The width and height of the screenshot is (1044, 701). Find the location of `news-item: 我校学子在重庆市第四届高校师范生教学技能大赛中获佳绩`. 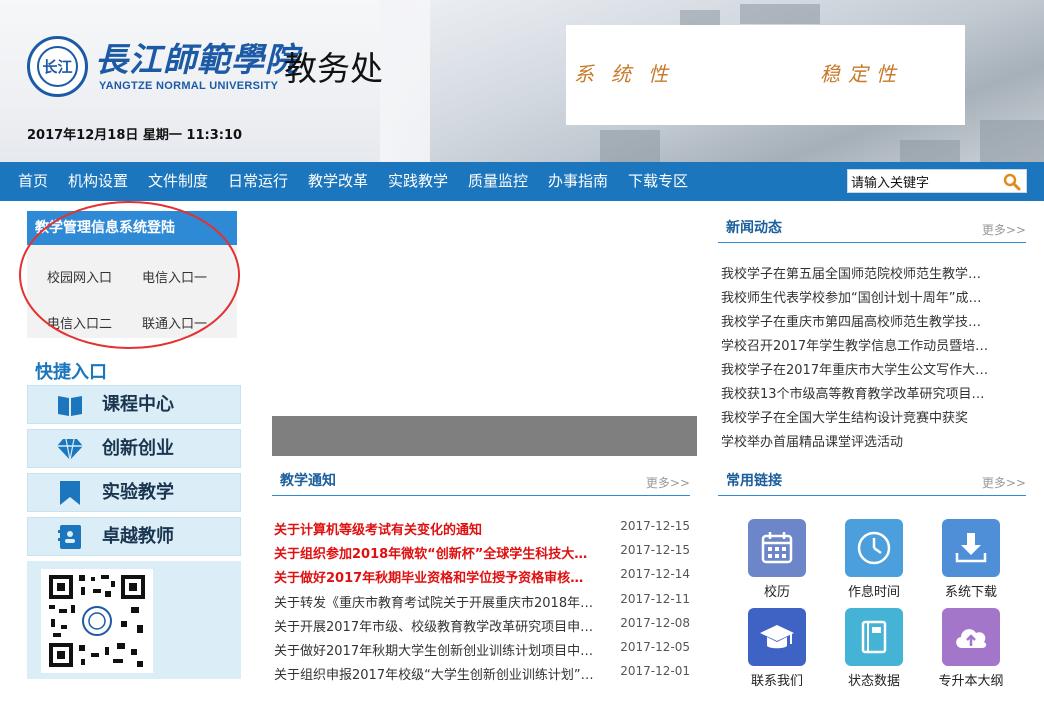

news-item: 我校学子在重庆市第四届高校师范生教学技能大赛中获佳绩 is located at coordinates (855, 320).